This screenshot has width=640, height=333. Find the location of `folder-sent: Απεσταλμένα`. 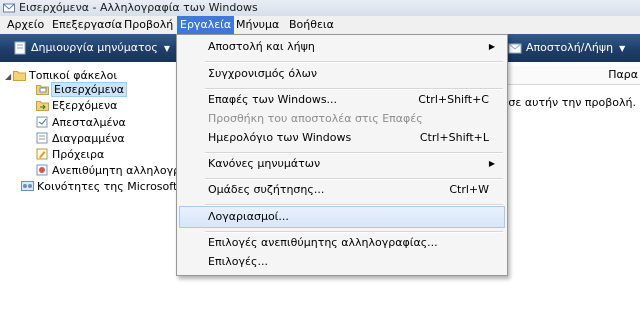

folder-sent: Απεσταλμένα is located at coordinates (81, 122).